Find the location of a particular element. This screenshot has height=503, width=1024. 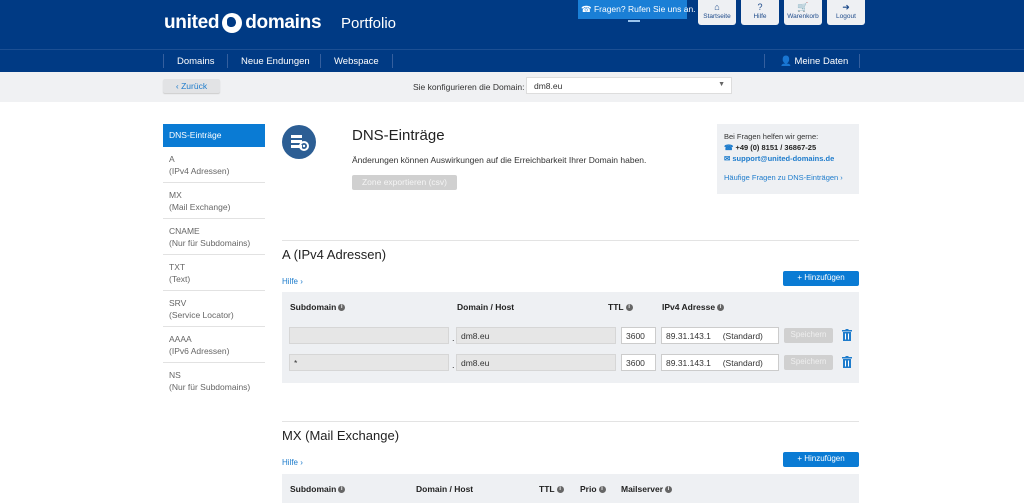

back-button: ‹ Zurück is located at coordinates (191, 86).